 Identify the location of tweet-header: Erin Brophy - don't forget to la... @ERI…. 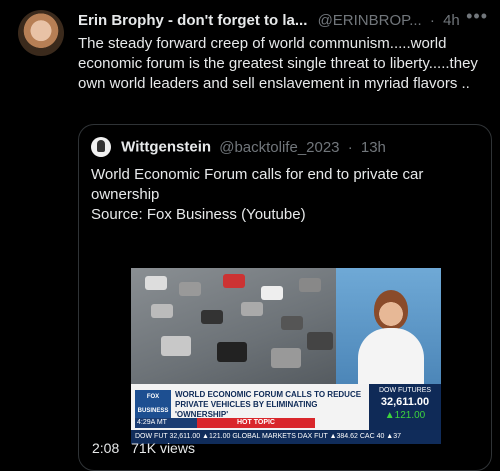
(283, 19).